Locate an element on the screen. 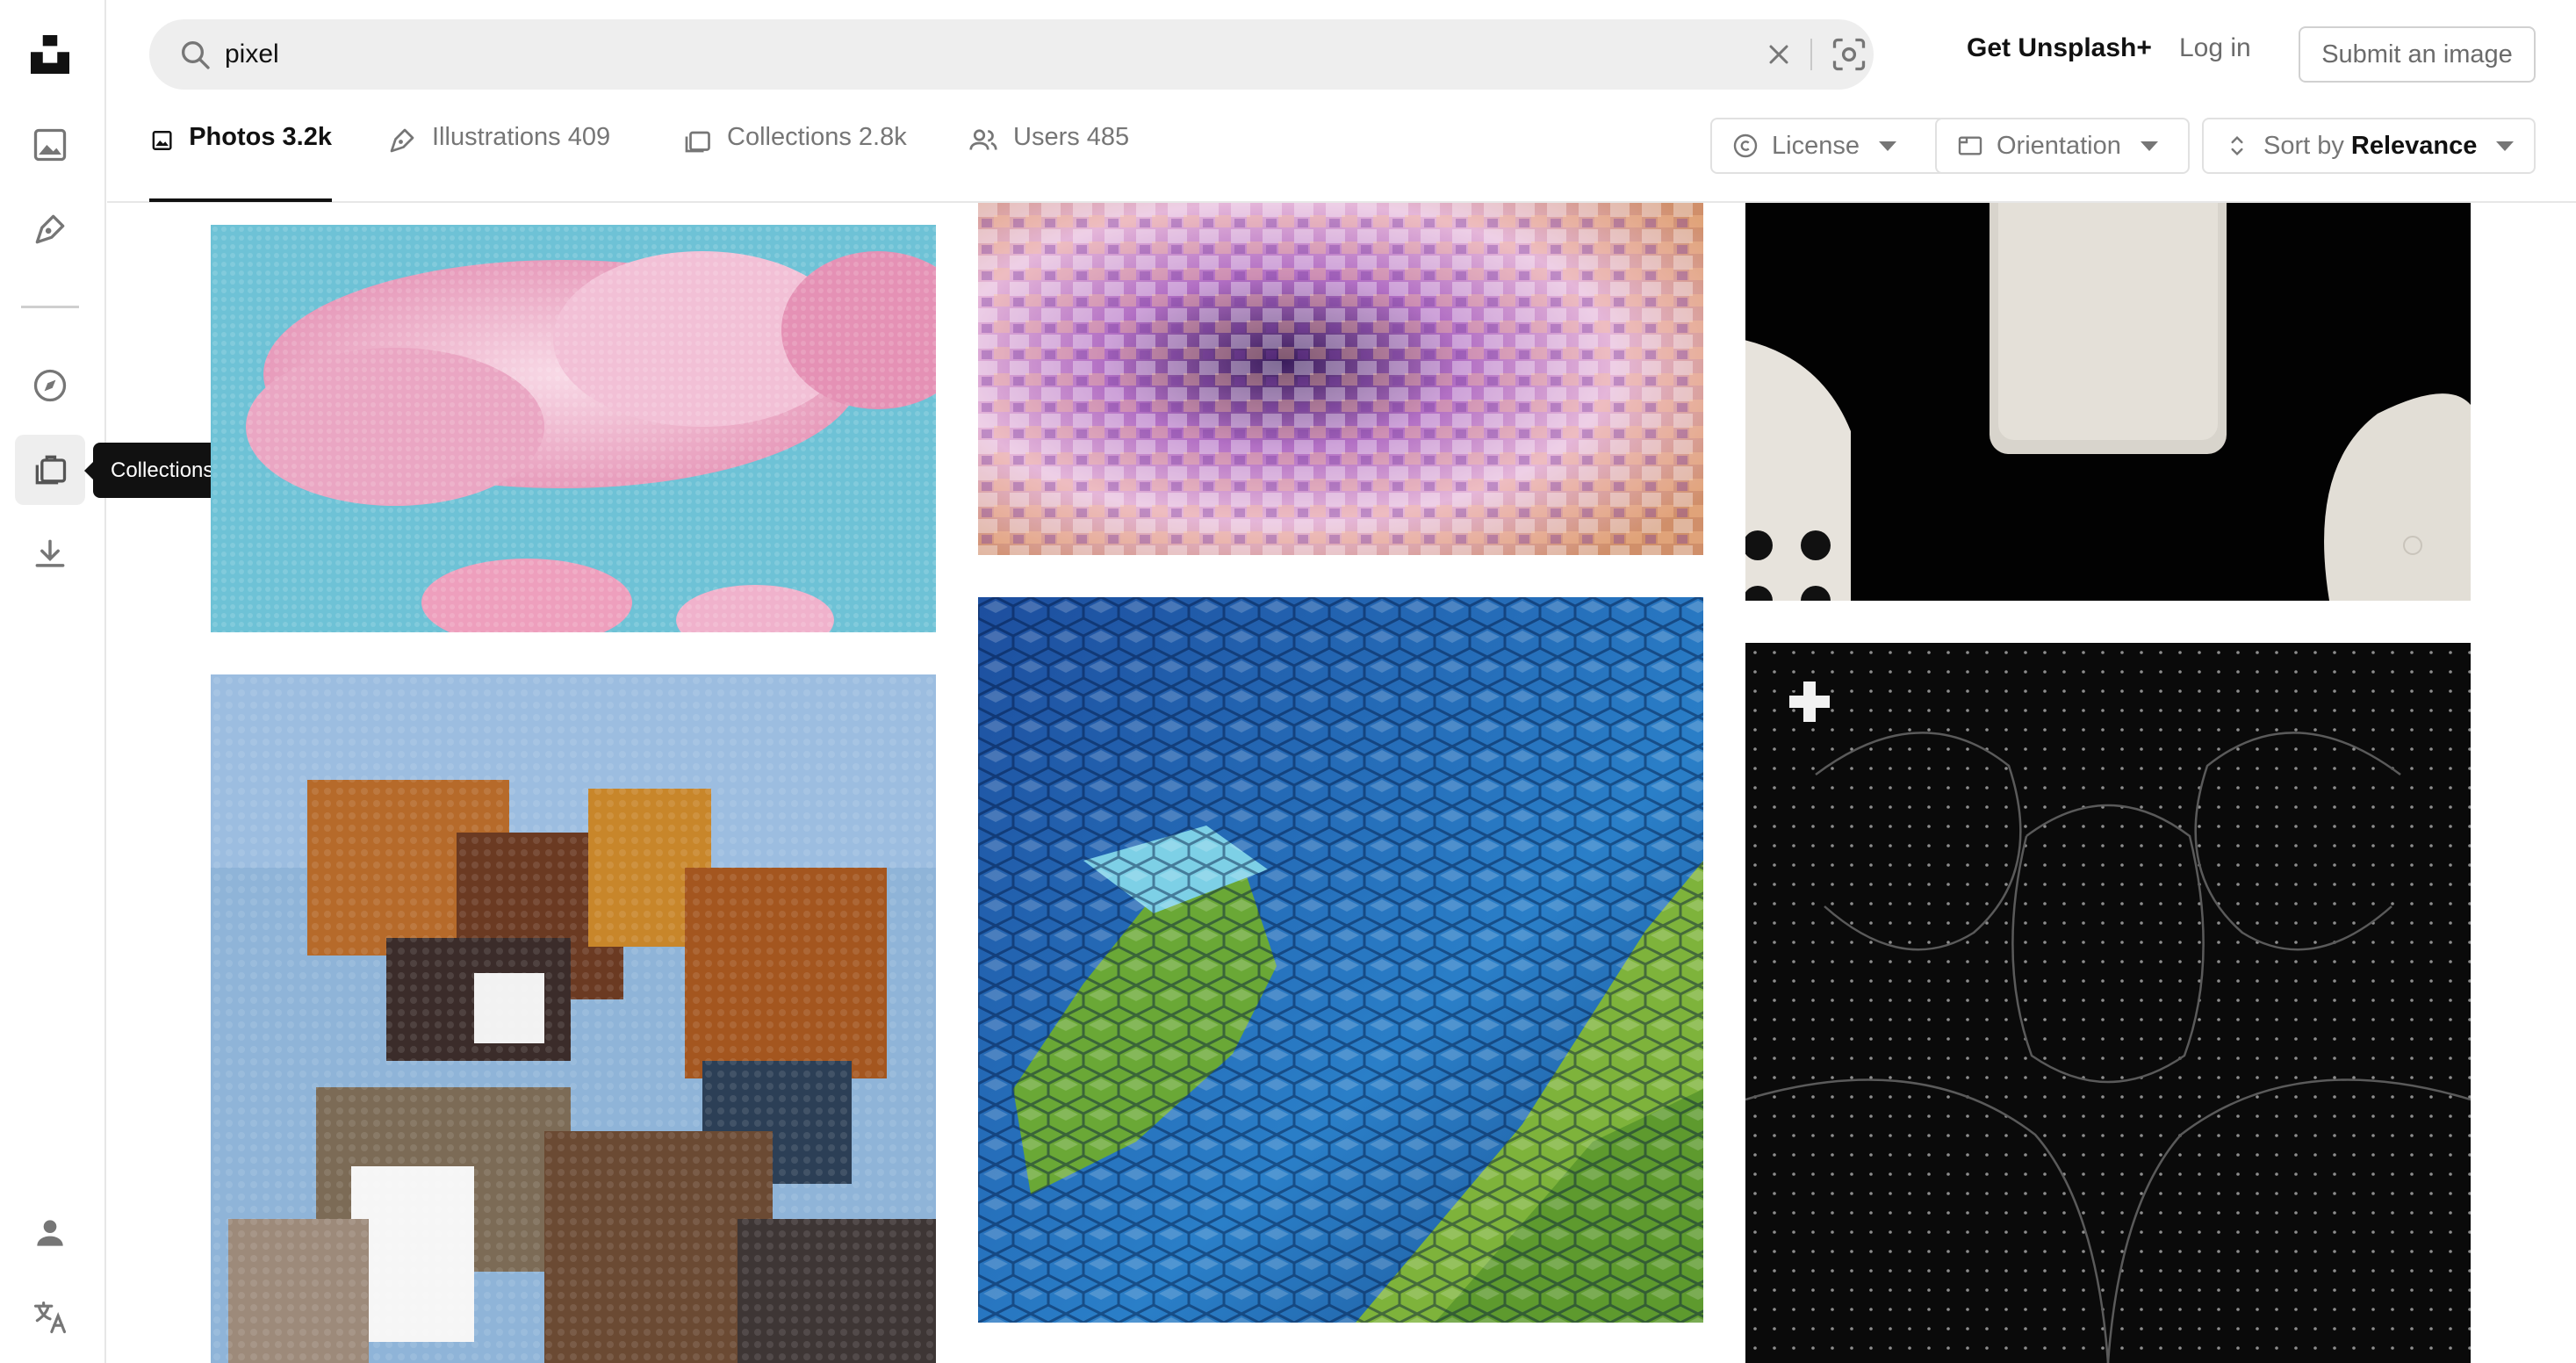 This screenshot has height=1363, width=2576. download-icon is located at coordinates (50, 553).